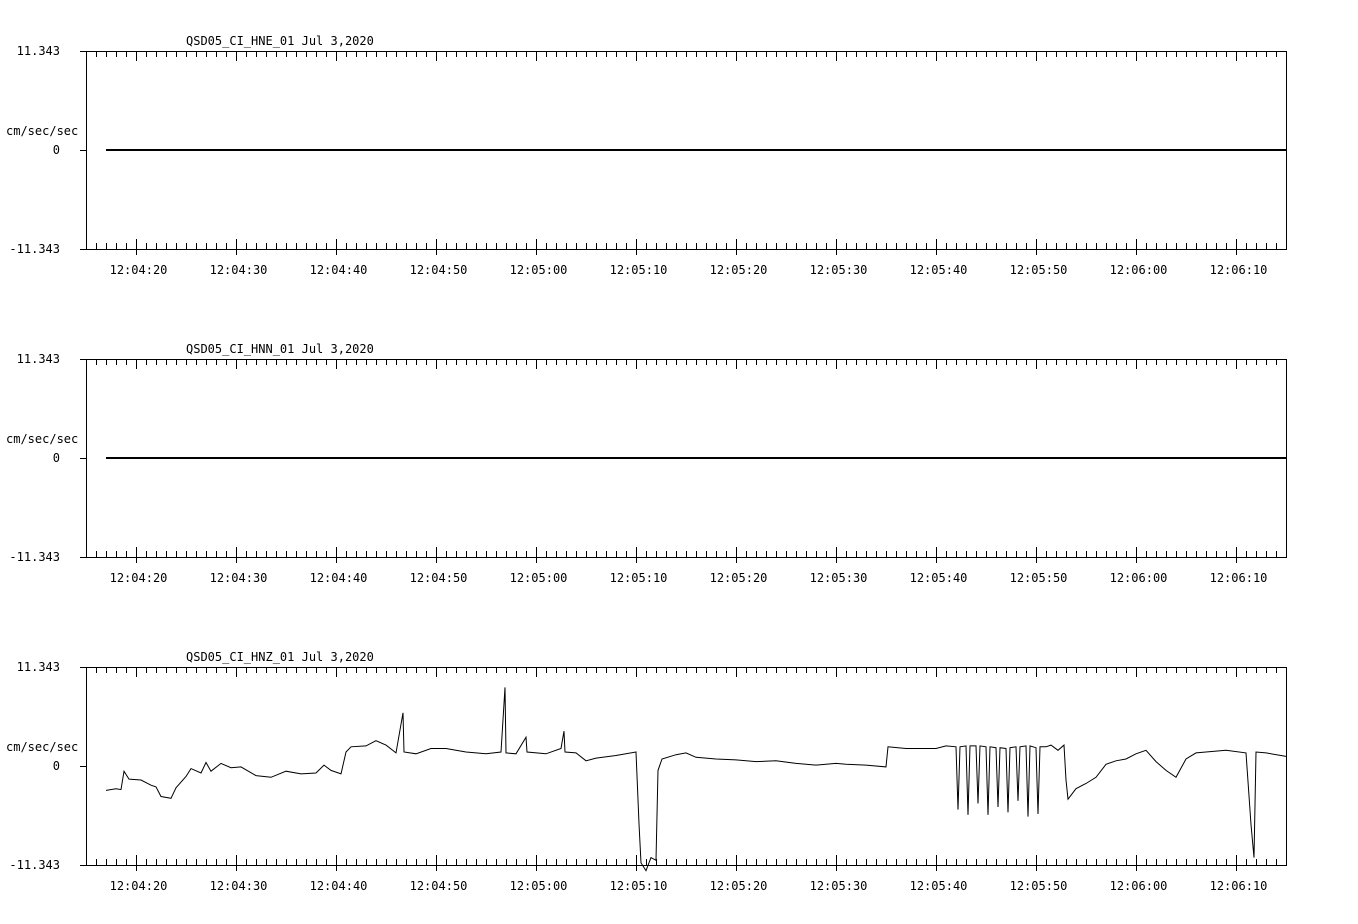 The height and width of the screenshot is (924, 1358). Describe the element at coordinates (280, 657) in the screenshot. I see `panel-title: QSD05_CI_HNZ_01 Jul 3,2020` at that location.